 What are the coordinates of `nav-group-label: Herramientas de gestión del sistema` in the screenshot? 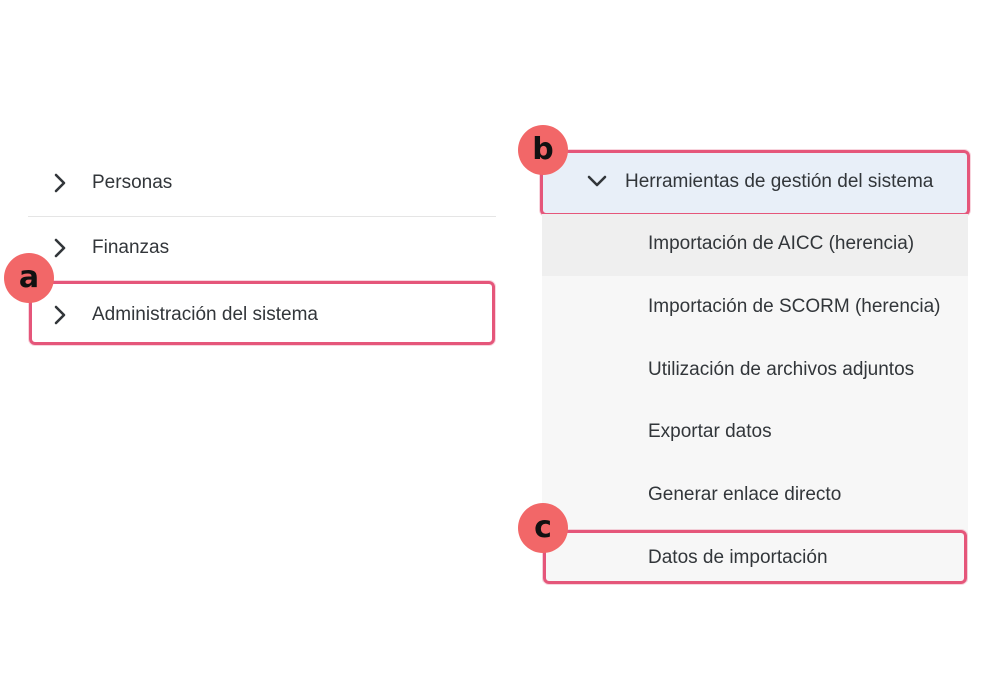 It's located at (779, 181).